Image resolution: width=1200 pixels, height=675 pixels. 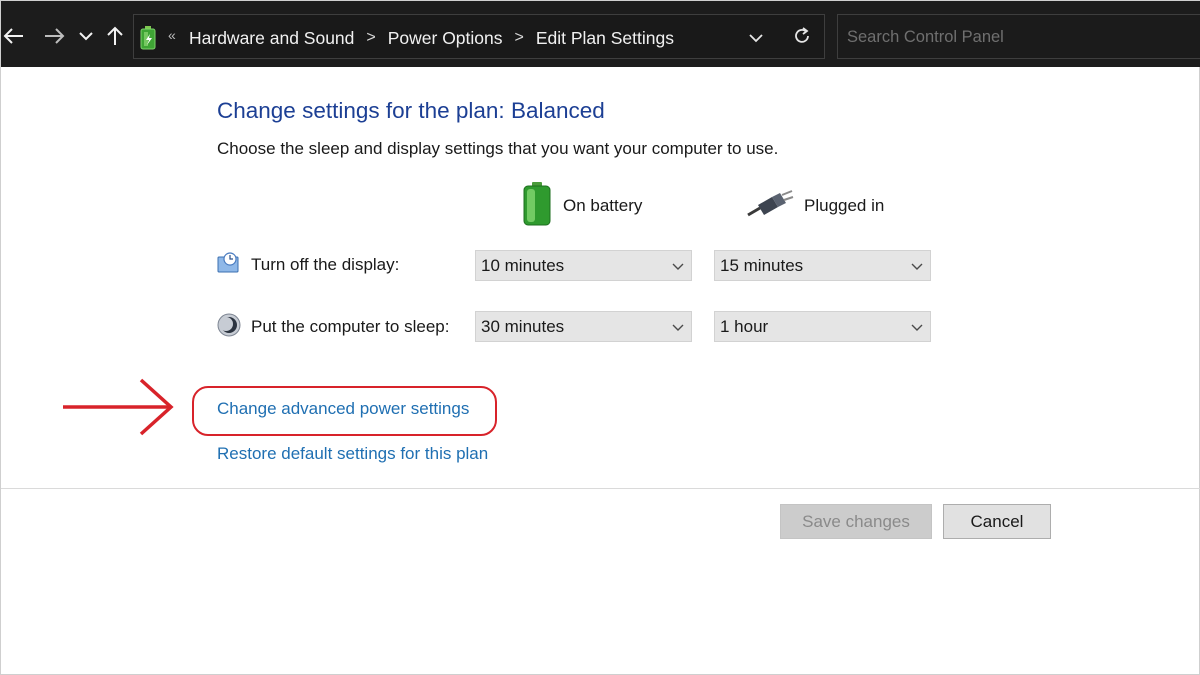 I want to click on breadcrumb-hardware-and-sound: Hardware and Sound, so click(x=271, y=38).